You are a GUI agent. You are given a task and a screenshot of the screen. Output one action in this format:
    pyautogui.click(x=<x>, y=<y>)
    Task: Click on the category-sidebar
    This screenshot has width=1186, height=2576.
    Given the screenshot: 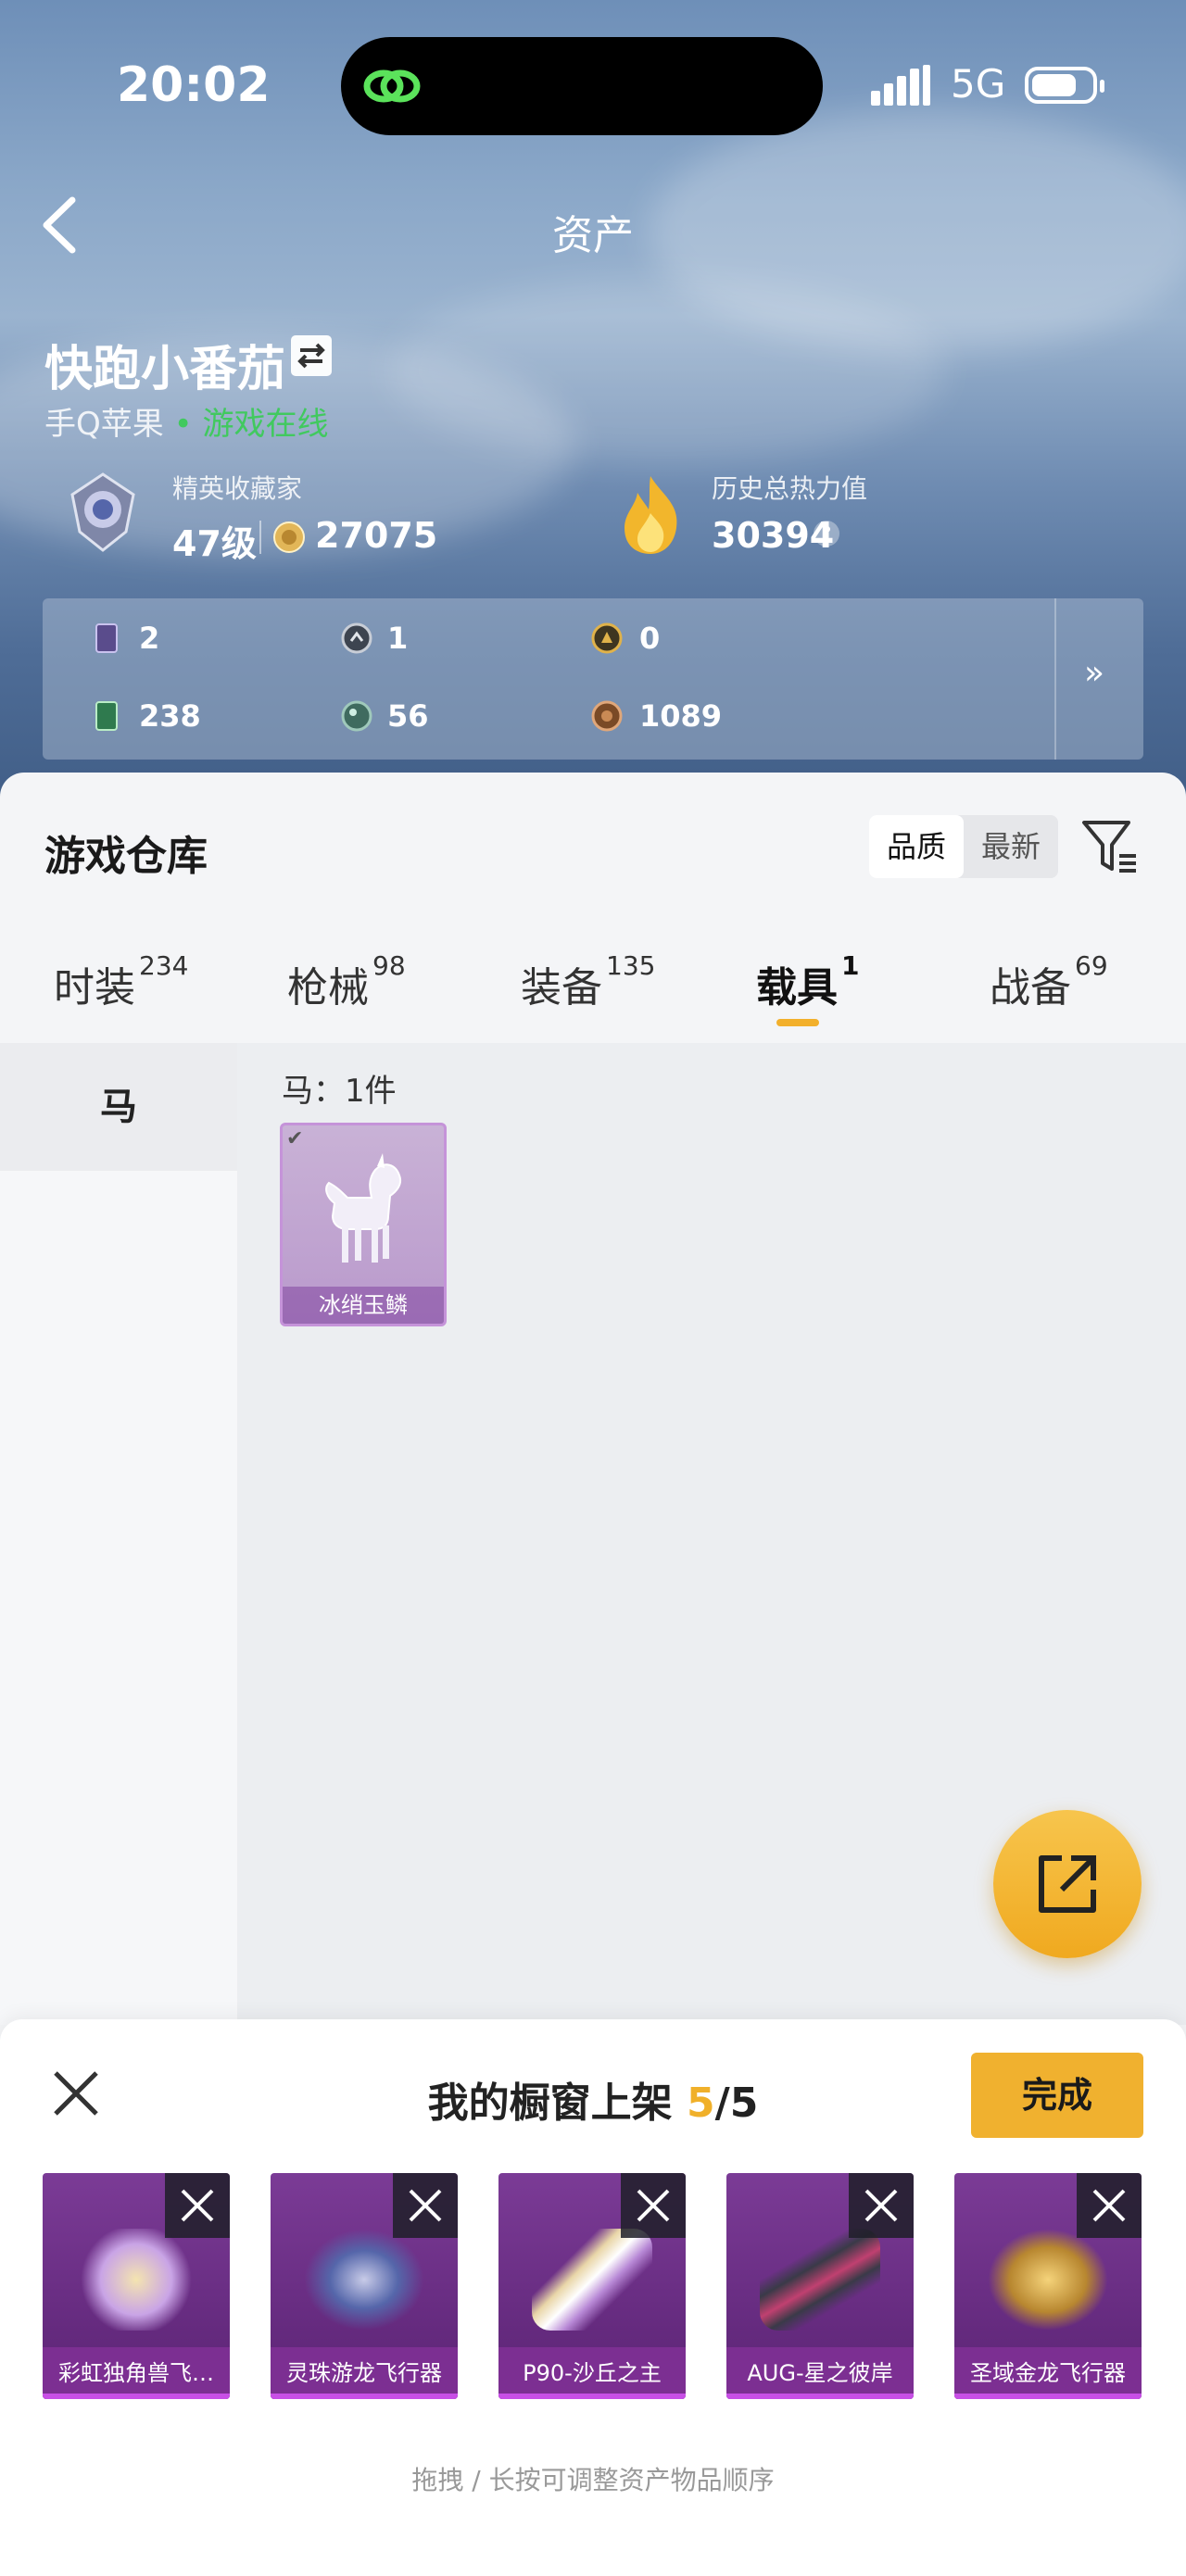 What is the action you would take?
    pyautogui.click(x=118, y=1534)
    